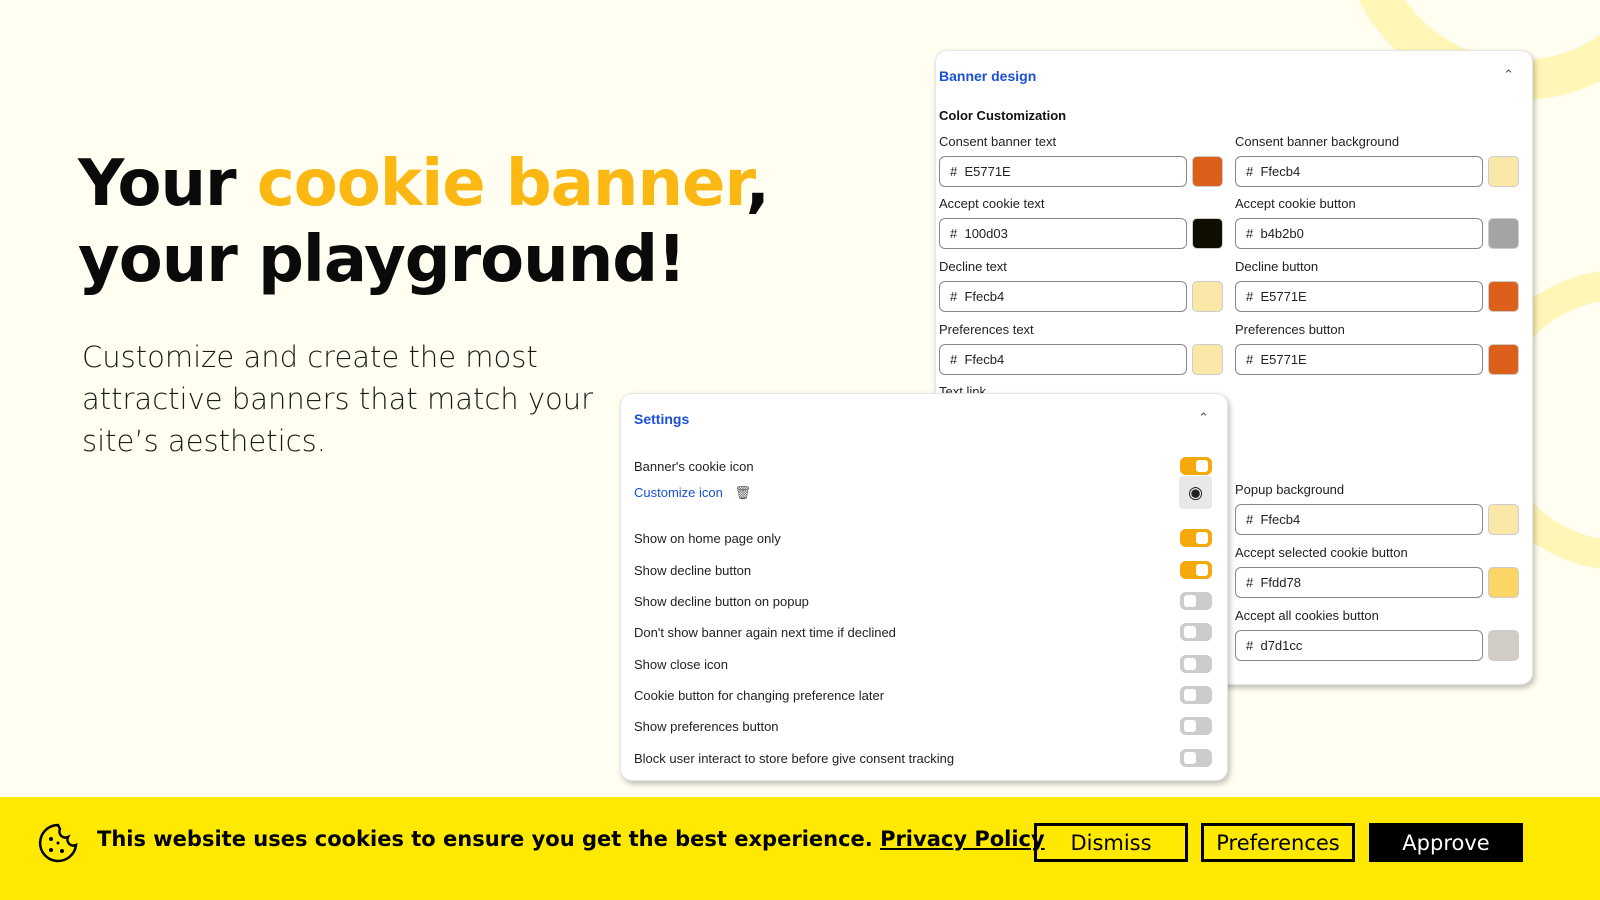  What do you see at coordinates (743, 492) in the screenshot?
I see `trash-icon: 🗑` at bounding box center [743, 492].